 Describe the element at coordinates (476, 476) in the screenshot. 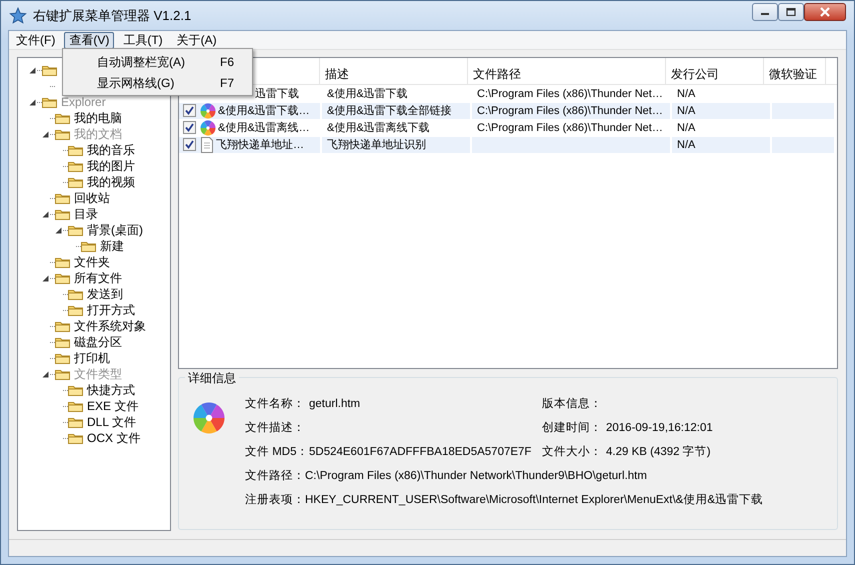

I see `field-value: C:\Program Files (x86)\Thunder Network\Thunder9\BHO\geturl.htm` at that location.